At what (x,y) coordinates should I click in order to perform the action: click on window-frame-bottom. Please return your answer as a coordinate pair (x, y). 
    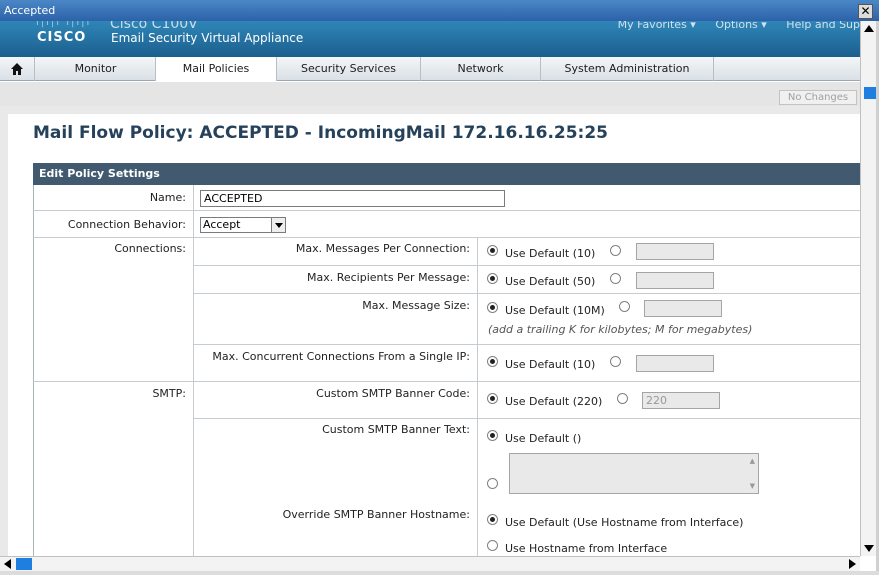
    Looking at the image, I should click on (439, 573).